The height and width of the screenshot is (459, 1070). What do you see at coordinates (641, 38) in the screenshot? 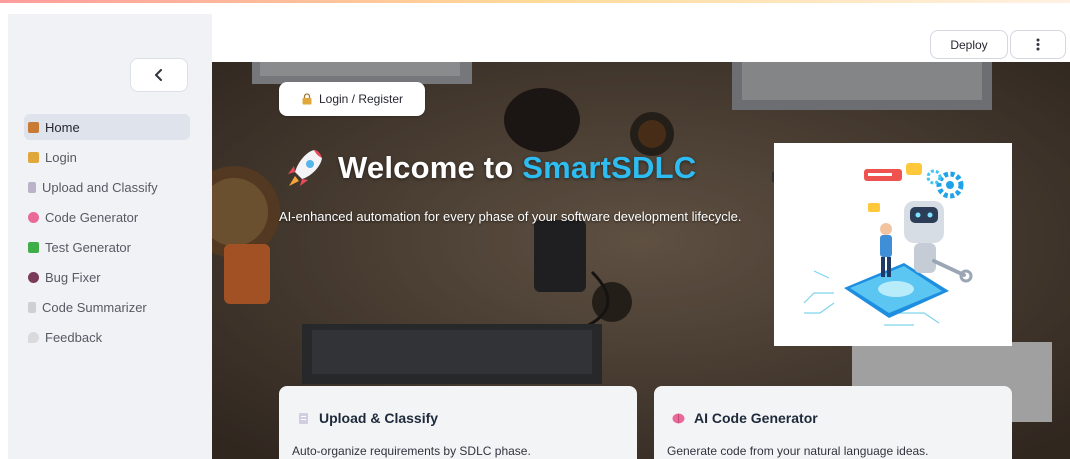
I see `app-header: Deploy` at bounding box center [641, 38].